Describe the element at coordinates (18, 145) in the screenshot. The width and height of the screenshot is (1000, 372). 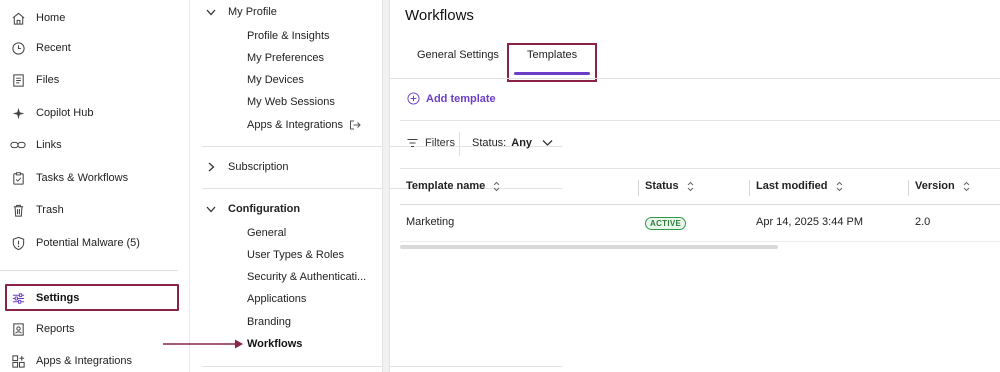
I see `link-icon` at that location.